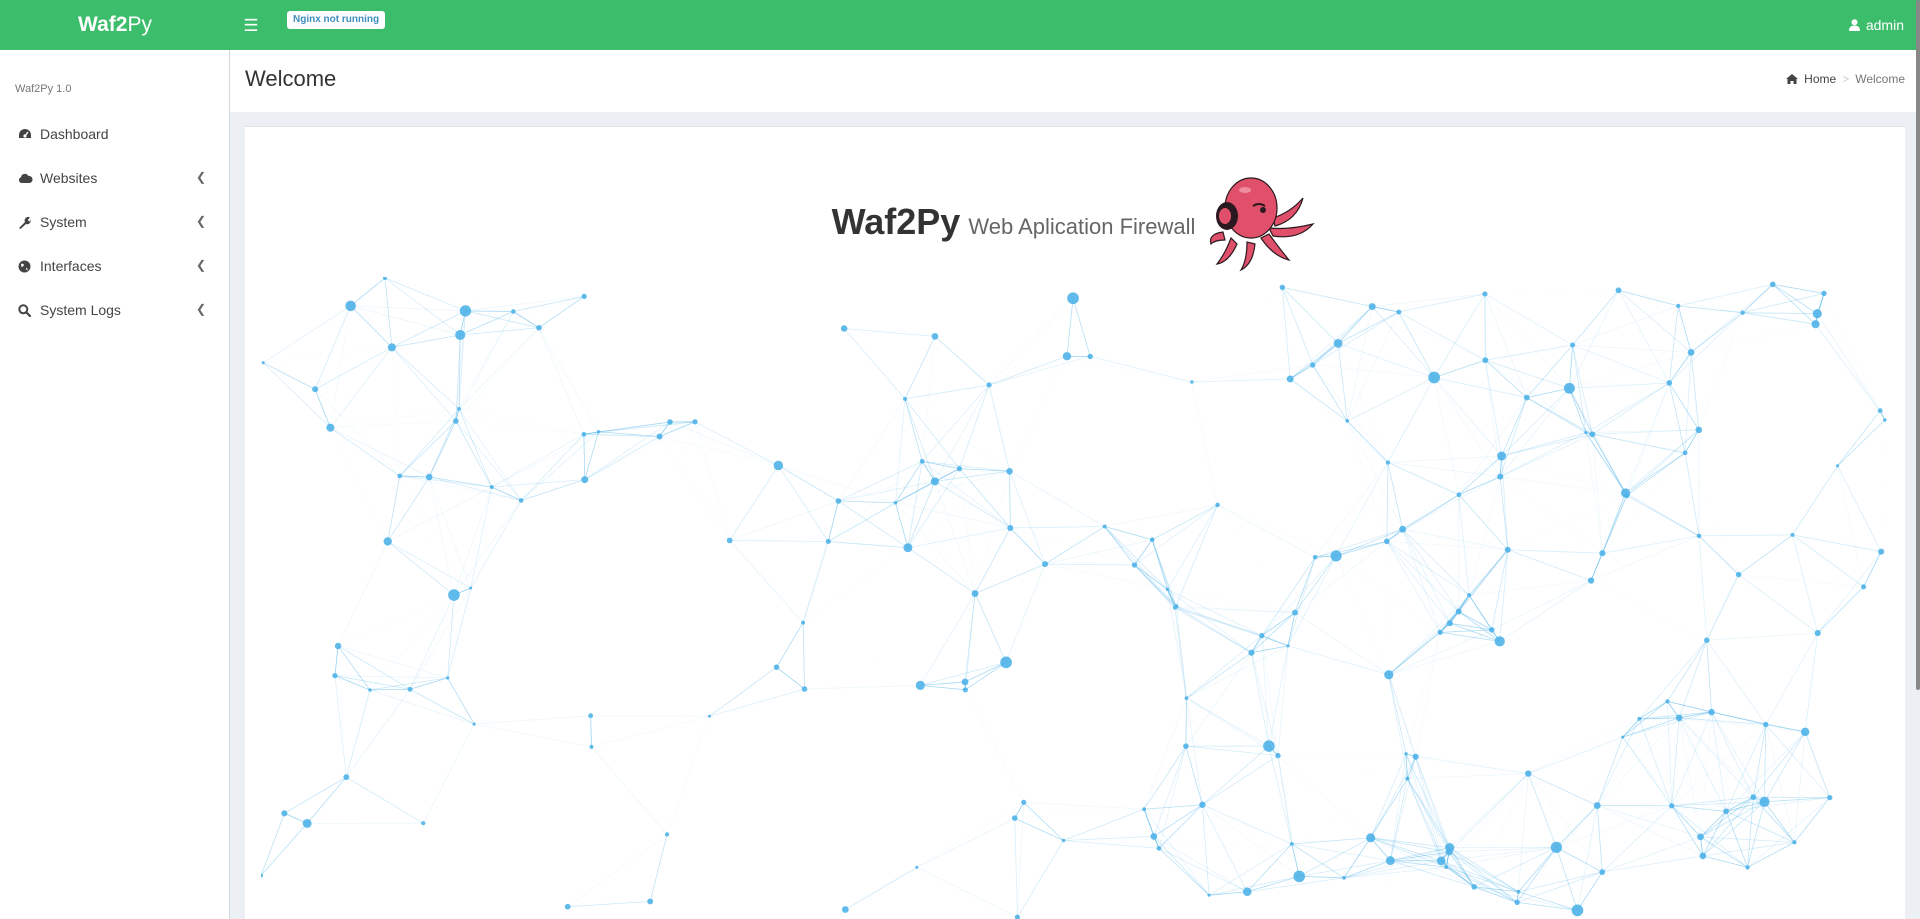 This screenshot has width=1920, height=919. I want to click on sidebar-item-label: Websites, so click(69, 178).